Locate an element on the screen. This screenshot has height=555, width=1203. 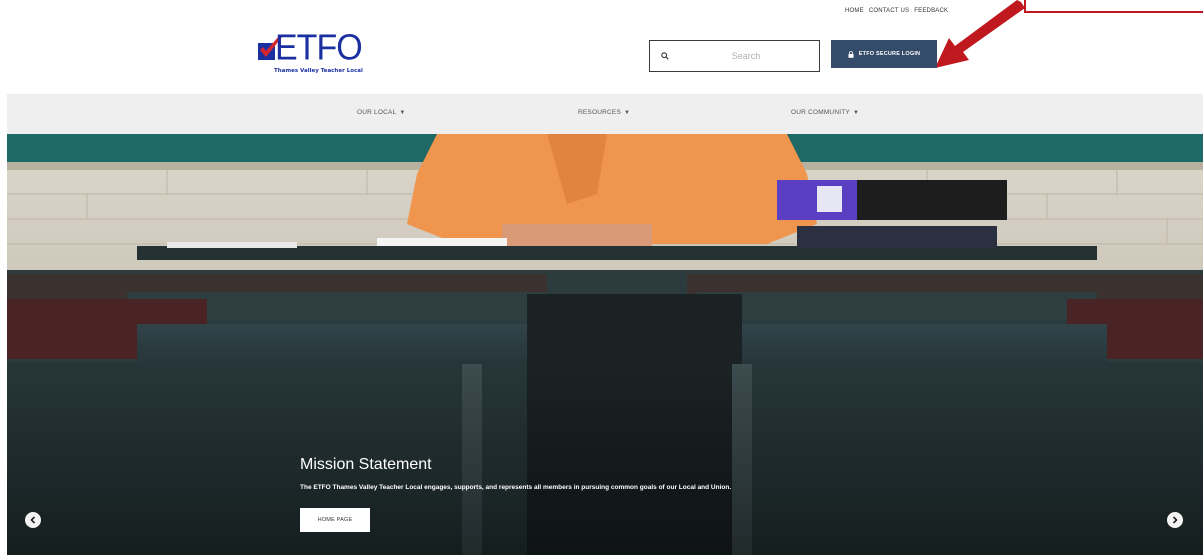
nav-item-our-local: OUR LOCAL ▼ is located at coordinates (381, 112).